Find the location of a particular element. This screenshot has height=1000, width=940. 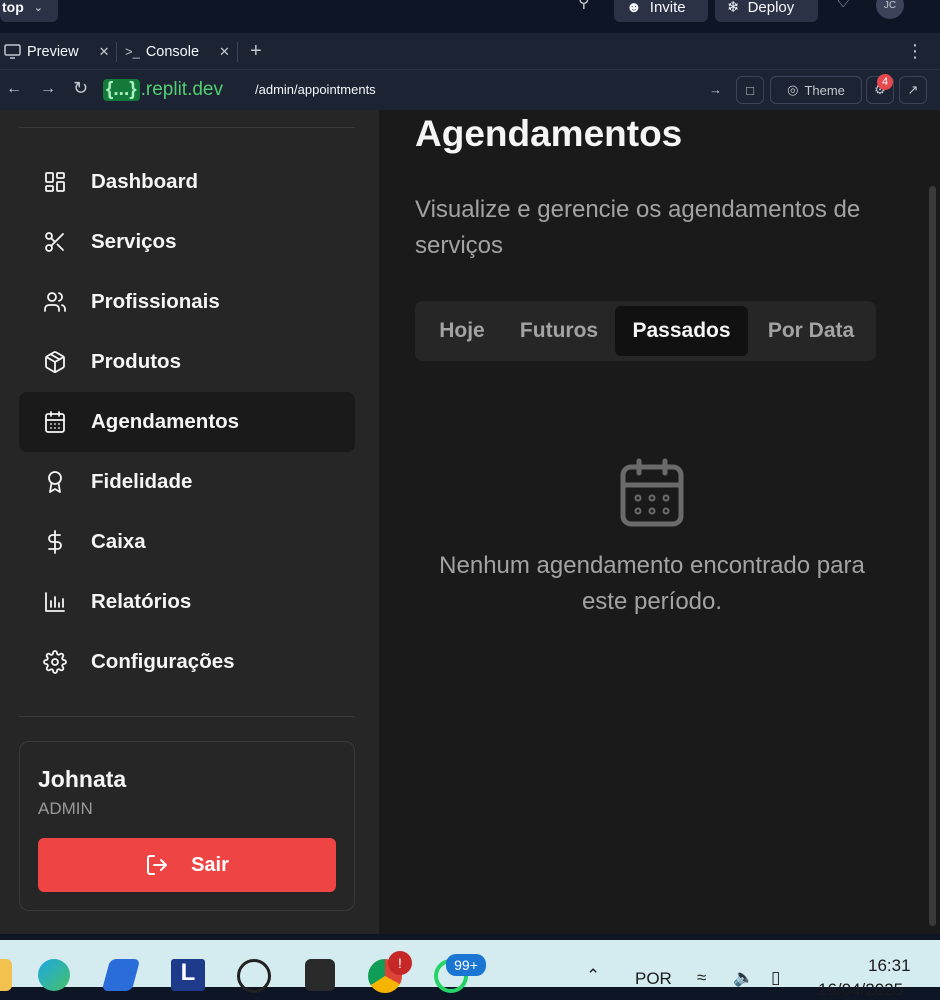

sidebar-item-label: Produtos is located at coordinates (136, 361).